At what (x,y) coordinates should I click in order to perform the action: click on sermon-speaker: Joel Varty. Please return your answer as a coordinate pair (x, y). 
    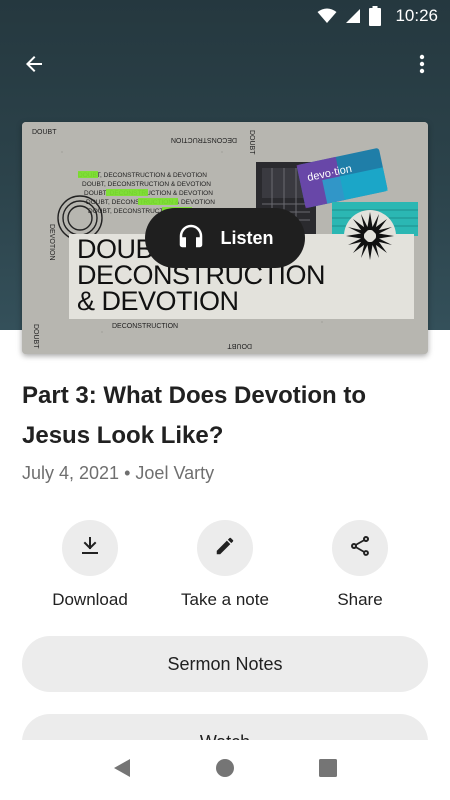
    Looking at the image, I should click on (175, 473).